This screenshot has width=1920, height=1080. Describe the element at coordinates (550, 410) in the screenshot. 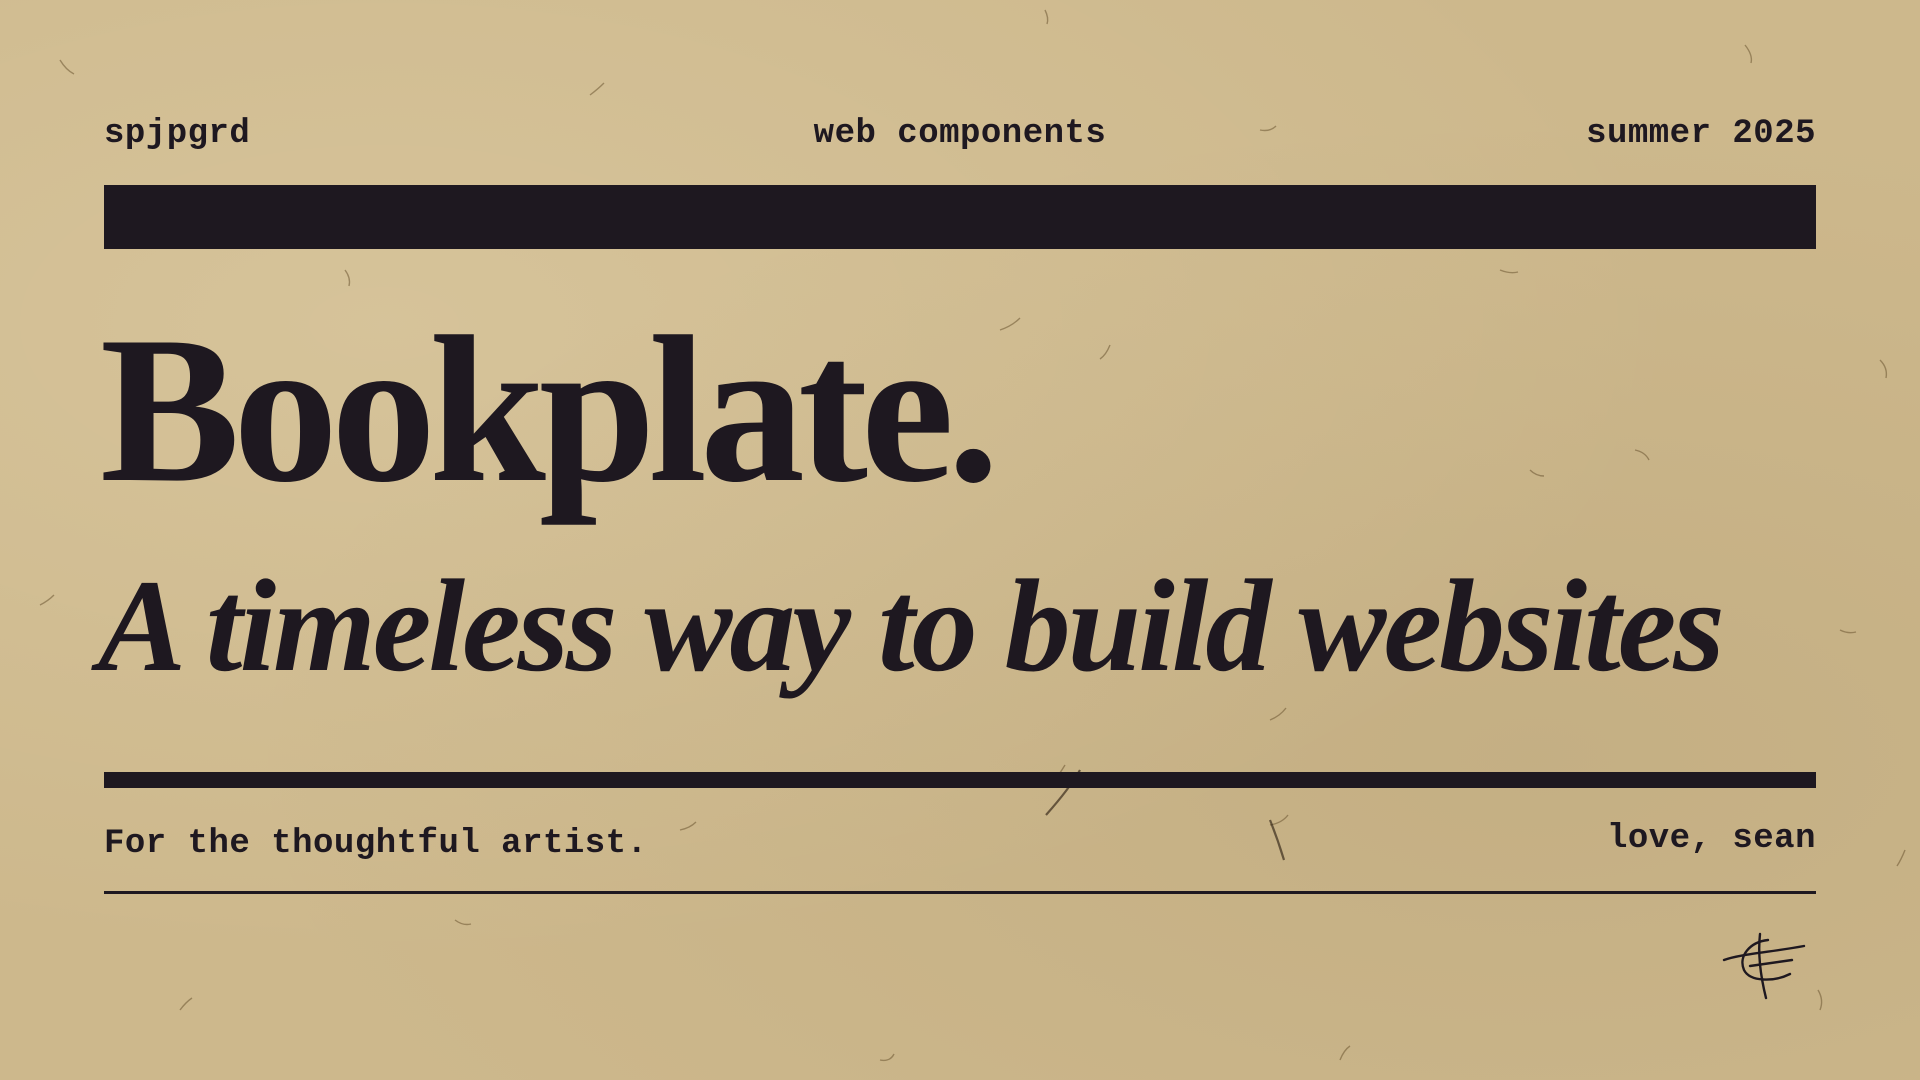

I see `page-title: Bookplate.` at that location.